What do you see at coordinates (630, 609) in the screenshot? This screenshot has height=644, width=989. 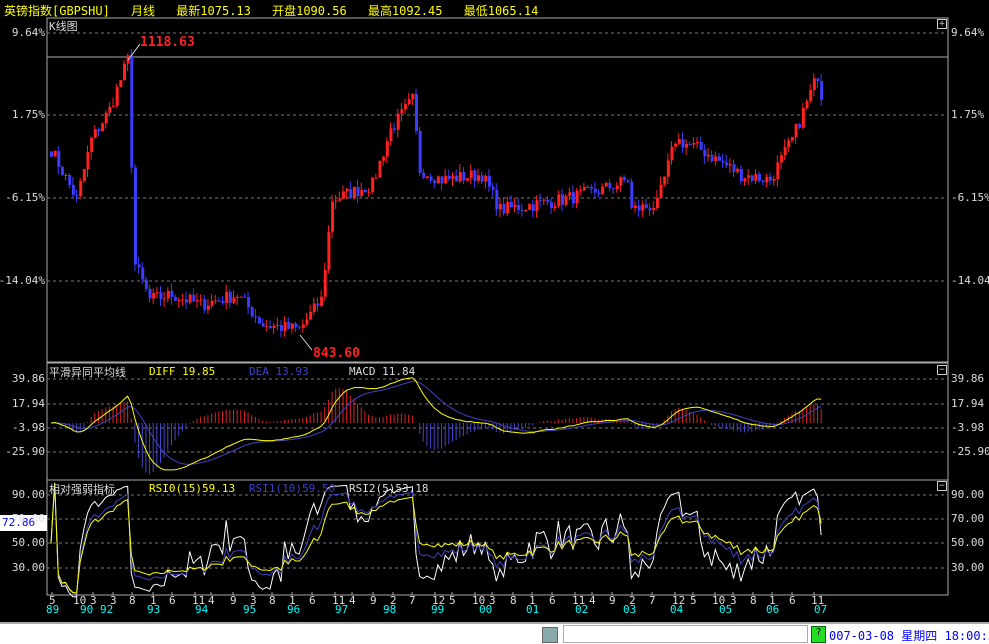 I see `x-year-label: 03` at bounding box center [630, 609].